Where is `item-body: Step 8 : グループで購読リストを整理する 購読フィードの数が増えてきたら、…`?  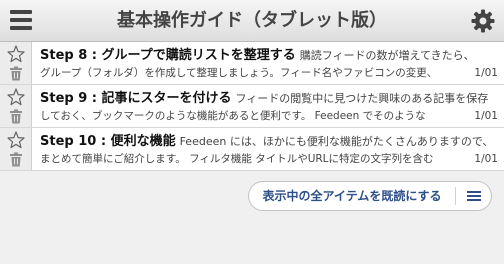
item-body: Step 8 : グループで購読リストを整理する 購読フィードの数が増えてきたら、… is located at coordinates (269, 63).